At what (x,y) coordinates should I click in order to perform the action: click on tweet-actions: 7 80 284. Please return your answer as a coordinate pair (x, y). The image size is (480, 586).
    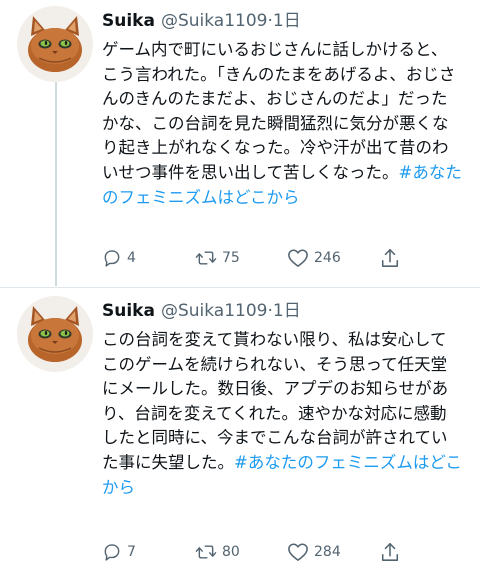
    Looking at the image, I should click on (267, 552).